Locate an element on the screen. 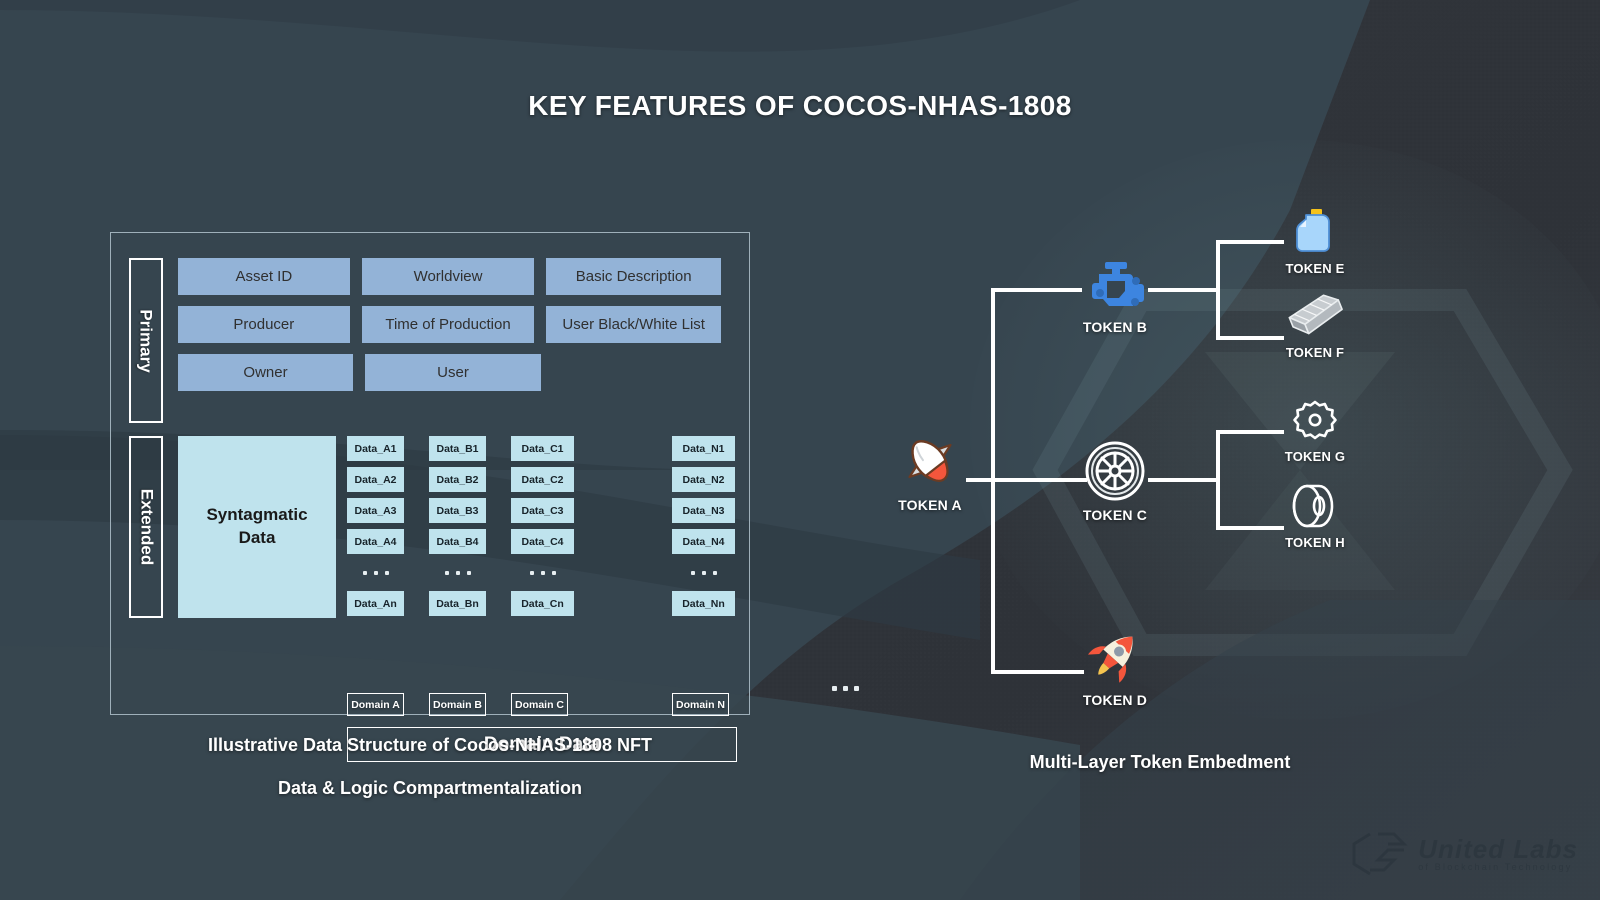  gear-icon is located at coordinates (1315, 420).